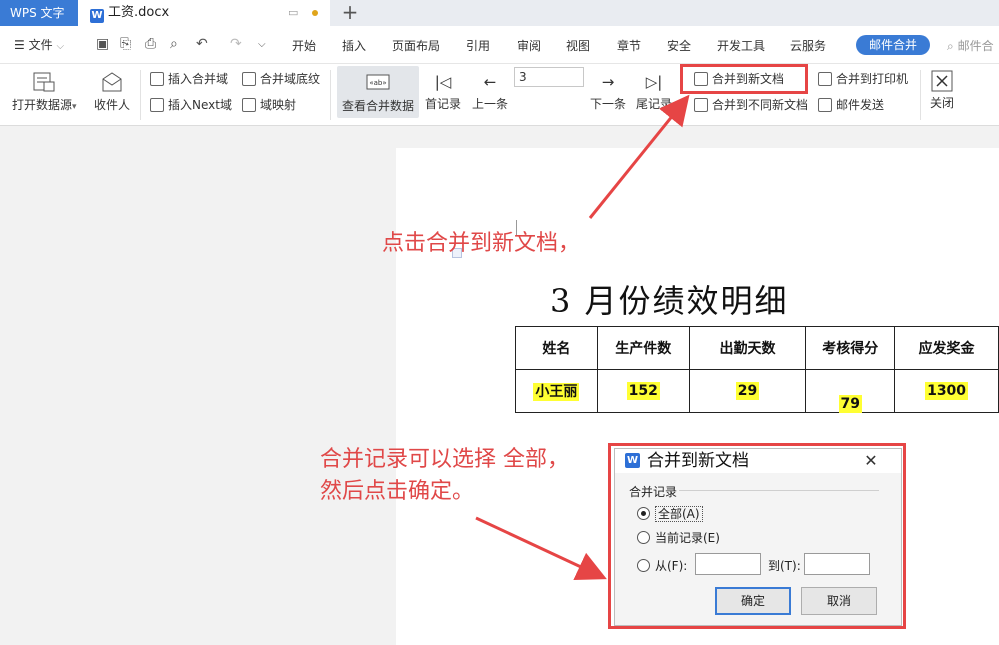 The width and height of the screenshot is (999, 645). Describe the element at coordinates (757, 536) in the screenshot. I see `dialog-highlight` at that location.